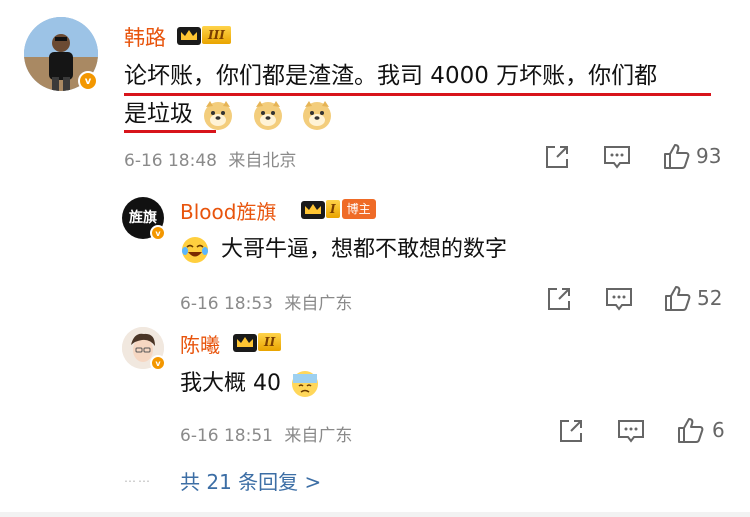  Describe the element at coordinates (262, 161) in the screenshot. I see `comment-source: 来自北京` at that location.